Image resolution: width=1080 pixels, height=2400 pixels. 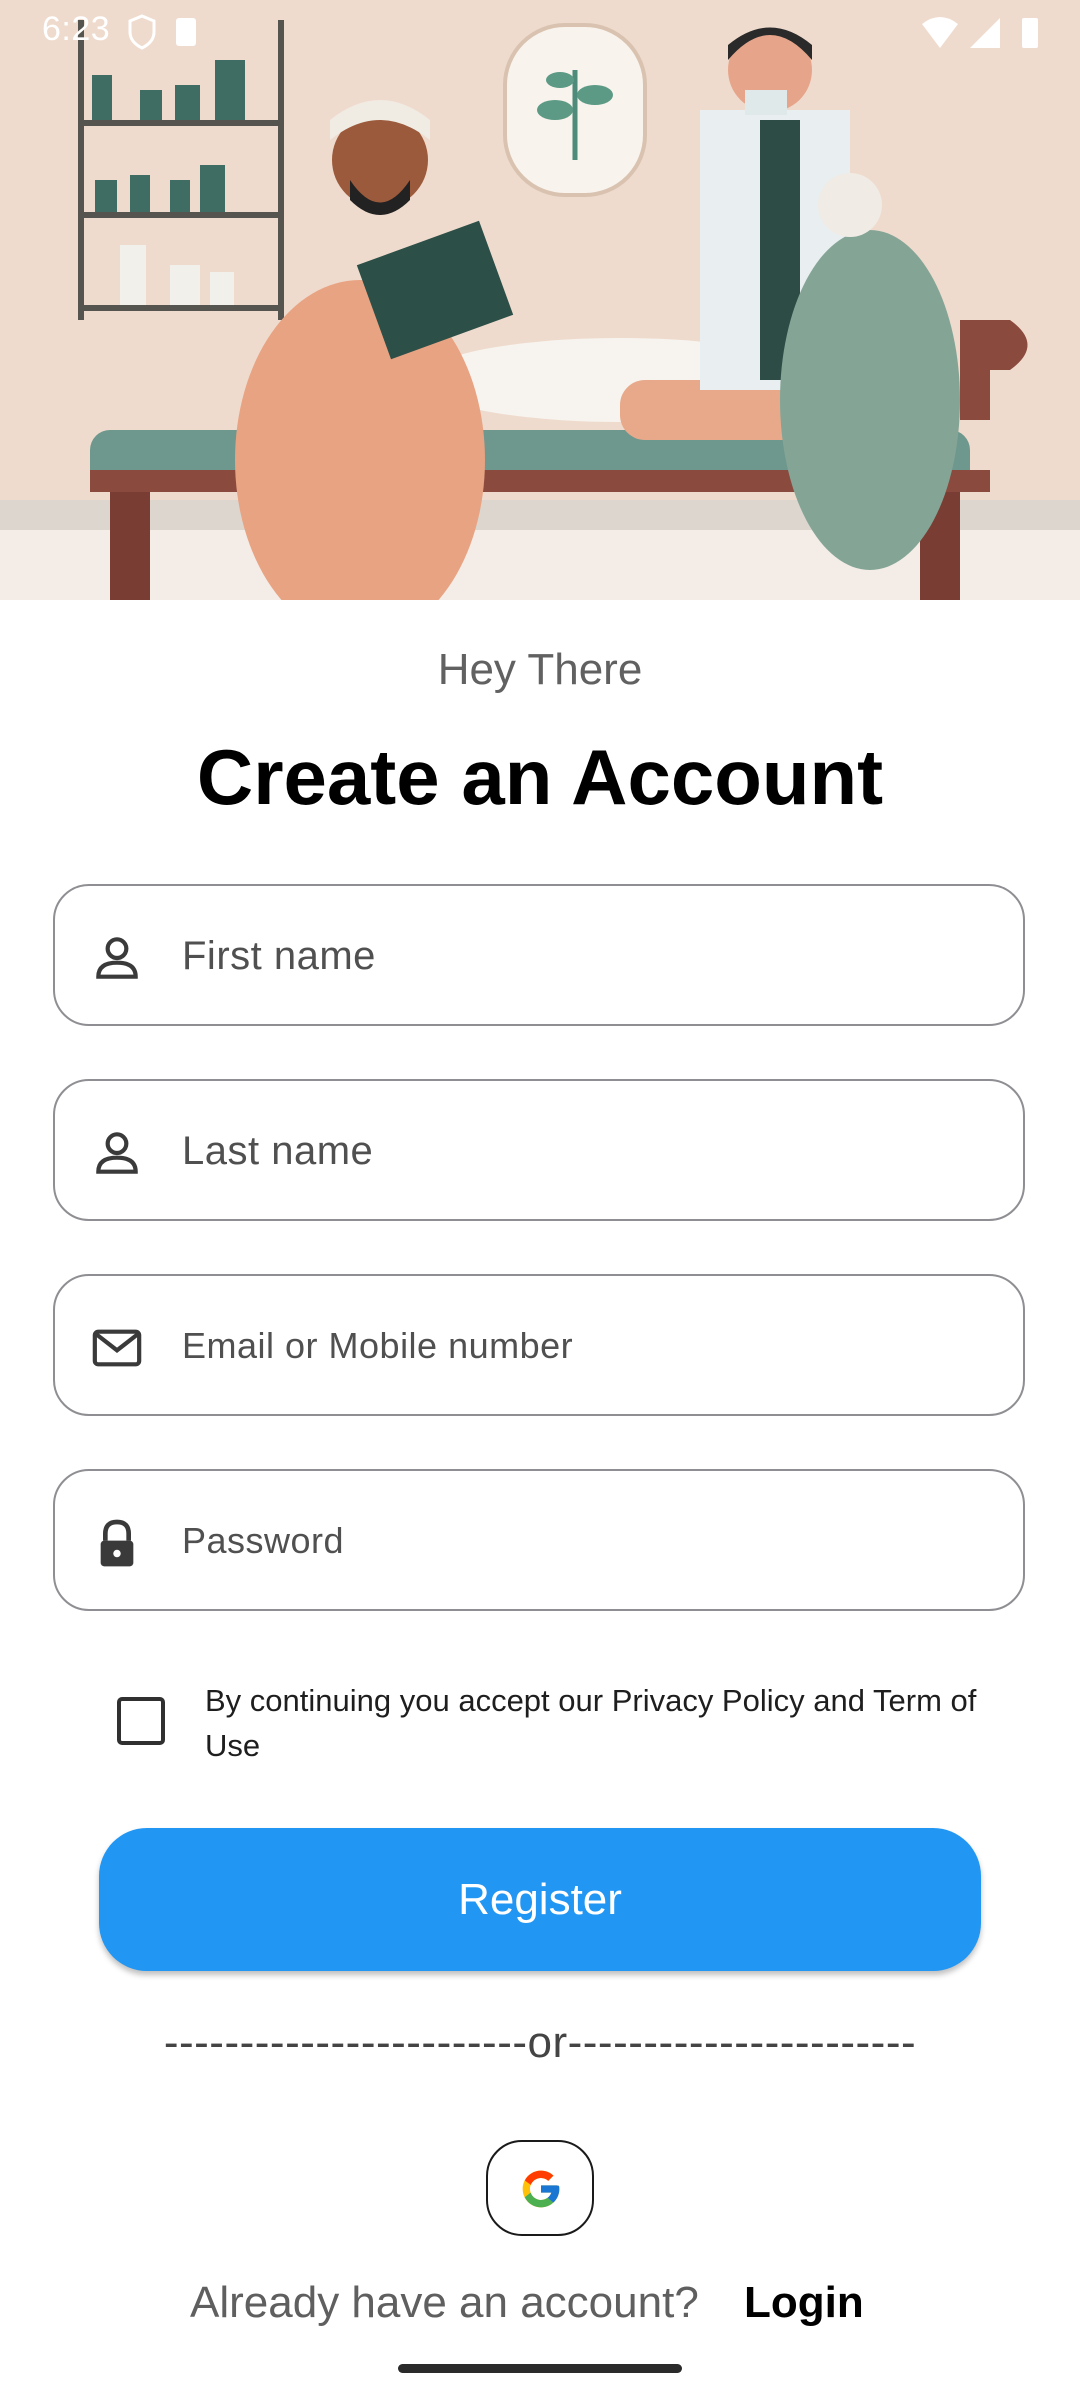 I want to click on last-name-input, so click(x=586, y=1151).